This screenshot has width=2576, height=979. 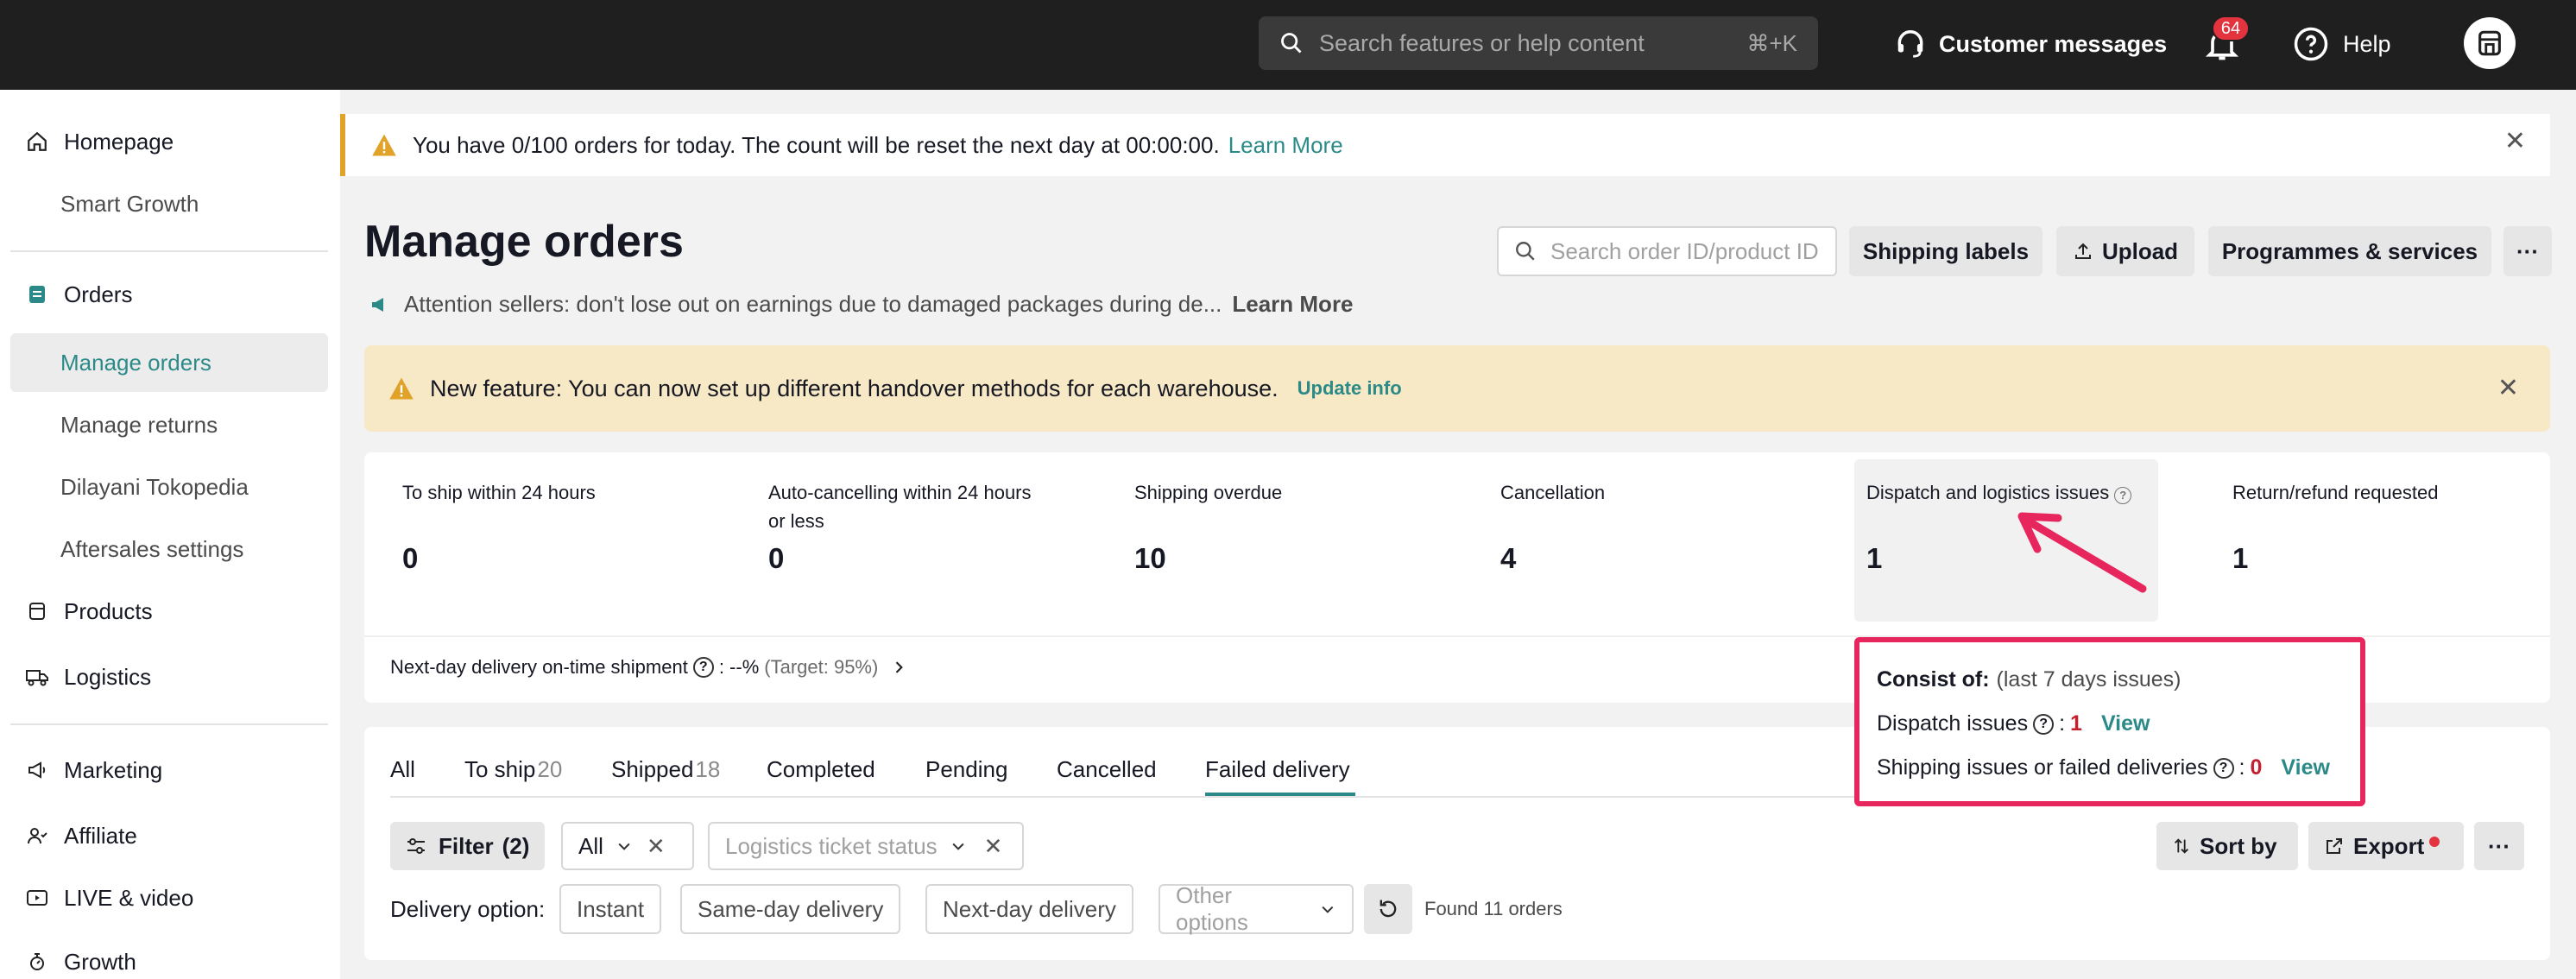 What do you see at coordinates (821, 774) in the screenshot?
I see `tab-completed: Completed` at bounding box center [821, 774].